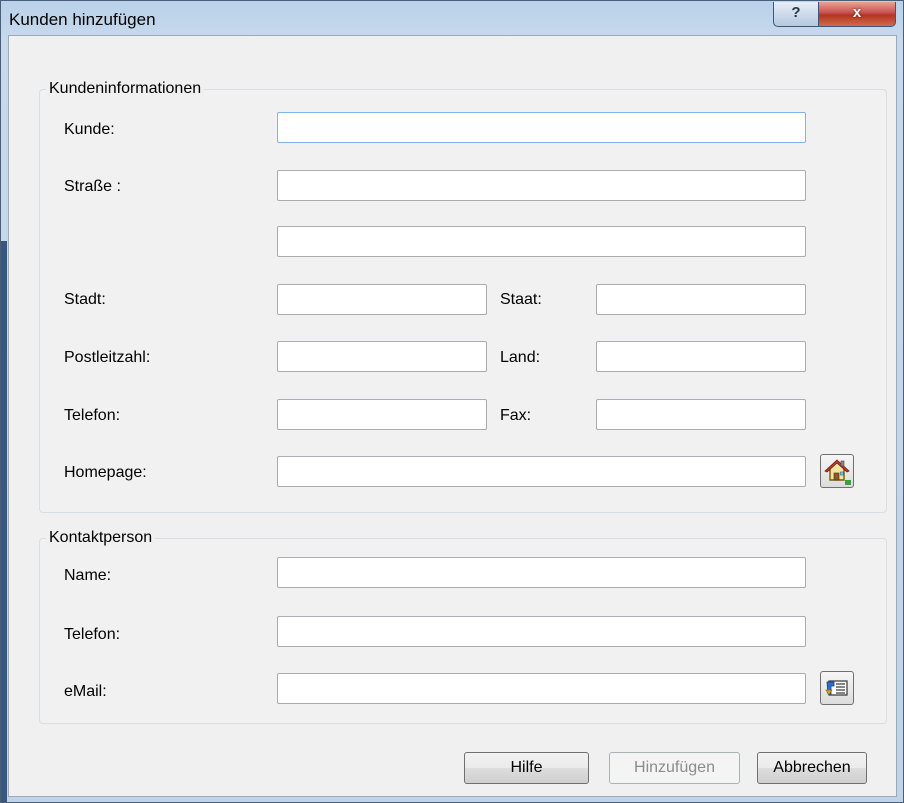  Describe the element at coordinates (89, 129) in the screenshot. I see `customer-label: Kunde:` at that location.